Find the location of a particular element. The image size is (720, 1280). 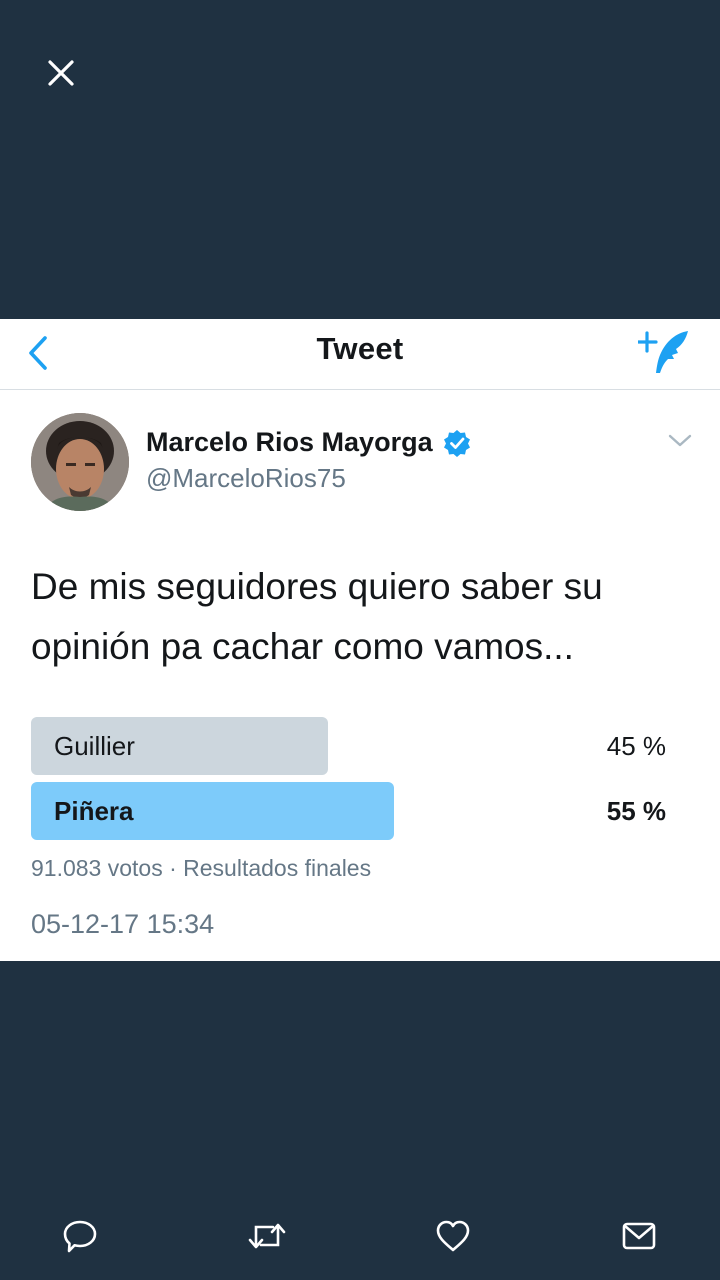

poll-option-guillier: Guillier 45 % is located at coordinates (356, 746).